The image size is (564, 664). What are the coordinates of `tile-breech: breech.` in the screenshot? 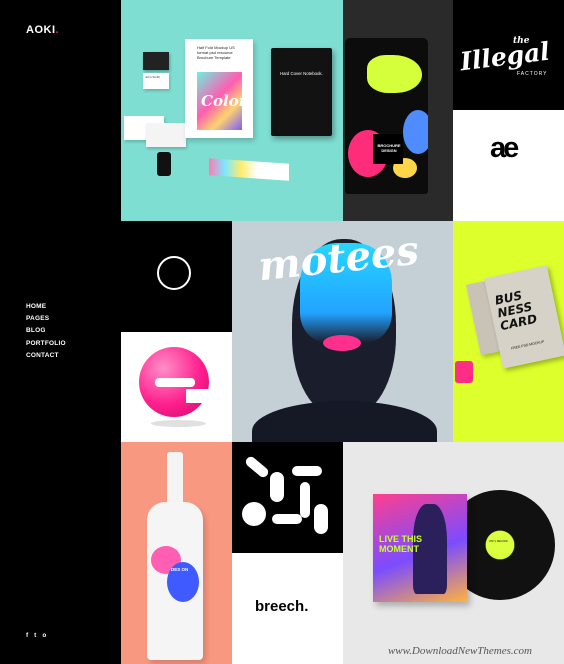 It's located at (287, 608).